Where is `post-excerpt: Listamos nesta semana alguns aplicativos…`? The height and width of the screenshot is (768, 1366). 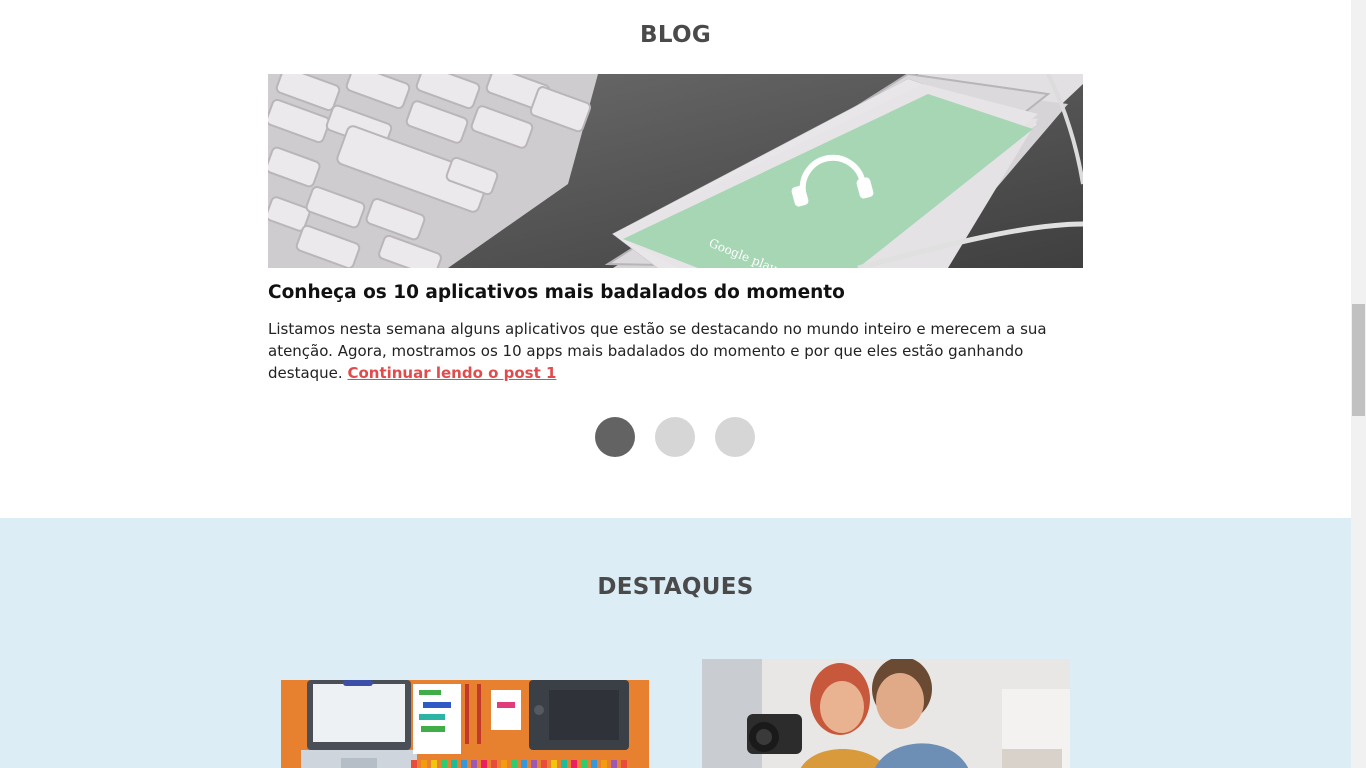 post-excerpt: Listamos nesta semana alguns aplicativos… is located at coordinates (668, 351).